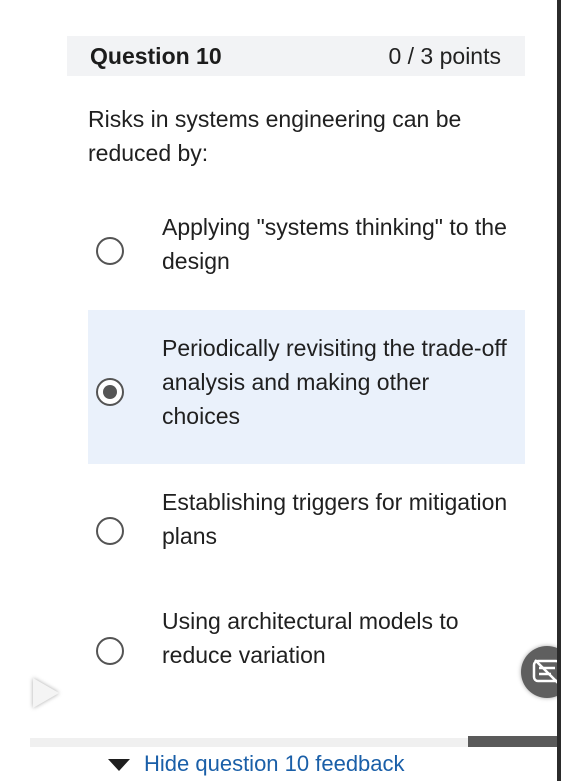 This screenshot has width=561, height=781. What do you see at coordinates (514, 741) in the screenshot?
I see `video-progress-thumb` at bounding box center [514, 741].